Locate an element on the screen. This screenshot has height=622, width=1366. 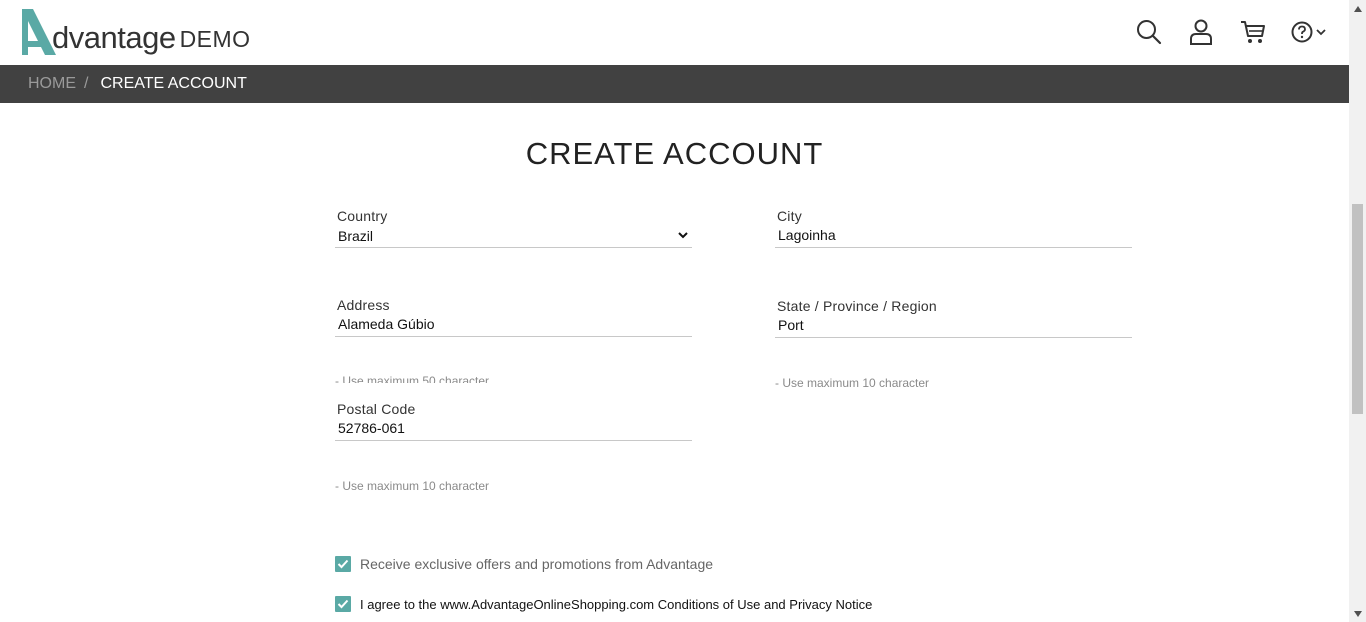
logo-a-icon is located at coordinates (39, 32).